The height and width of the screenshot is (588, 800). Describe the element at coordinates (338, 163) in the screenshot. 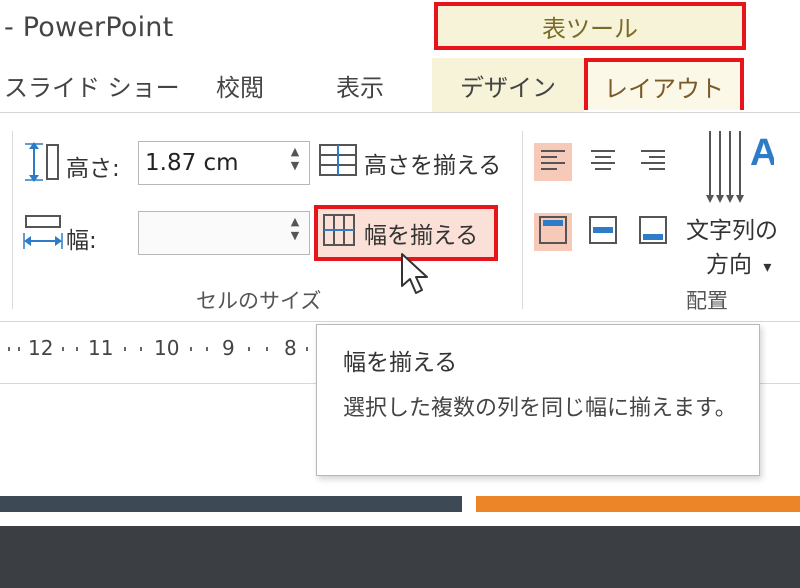

I see `distribute-rows-icon` at that location.